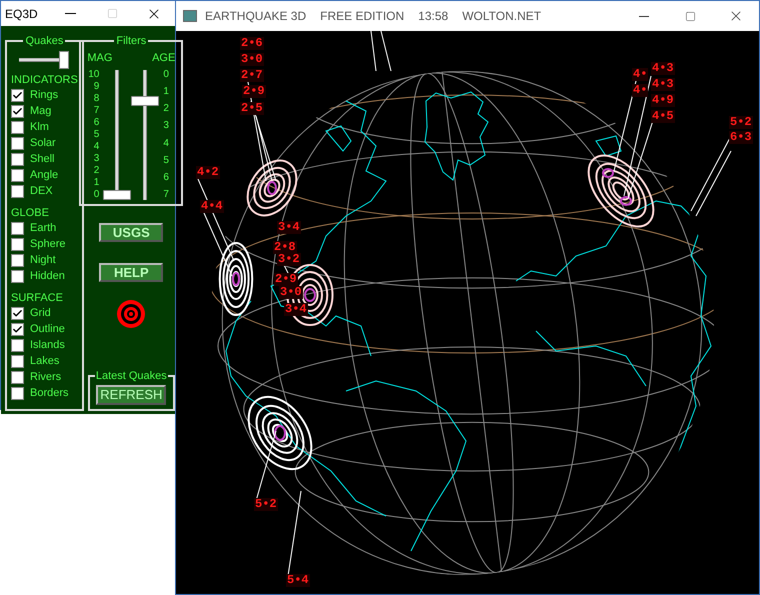 This screenshot has height=595, width=760. I want to click on checkbox-label: Solar, so click(43, 144).